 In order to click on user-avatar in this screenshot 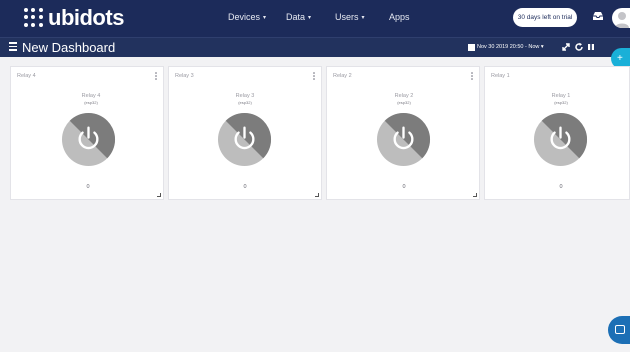, I will do `click(621, 18)`.